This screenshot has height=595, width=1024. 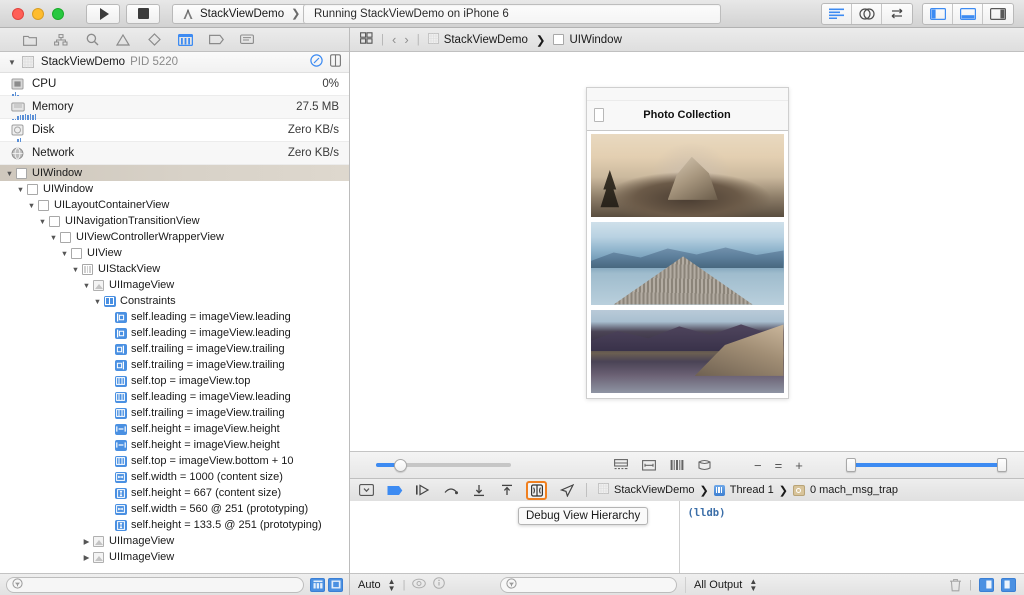 I want to click on editor-mode-segmented-control, so click(x=867, y=13).